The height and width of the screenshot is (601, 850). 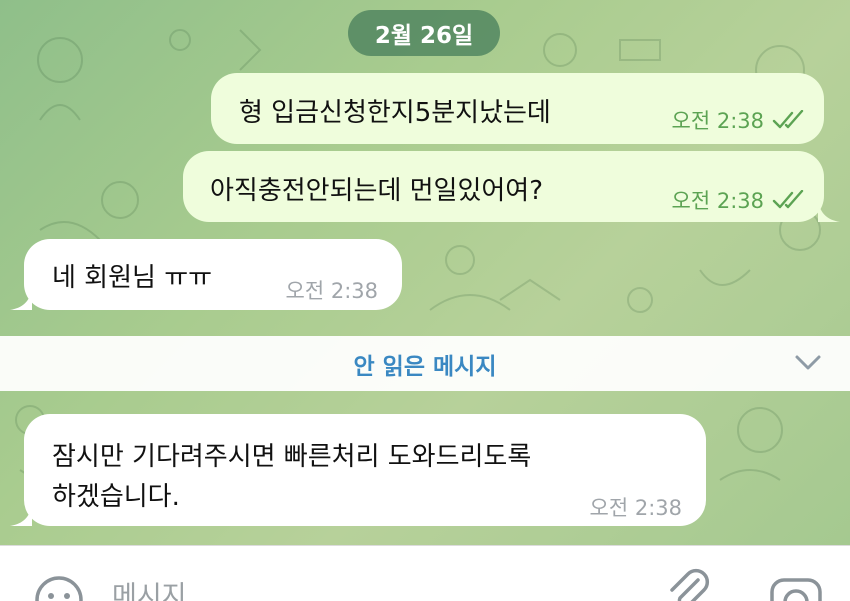 What do you see at coordinates (59, 587) in the screenshot?
I see `emoji-icon` at bounding box center [59, 587].